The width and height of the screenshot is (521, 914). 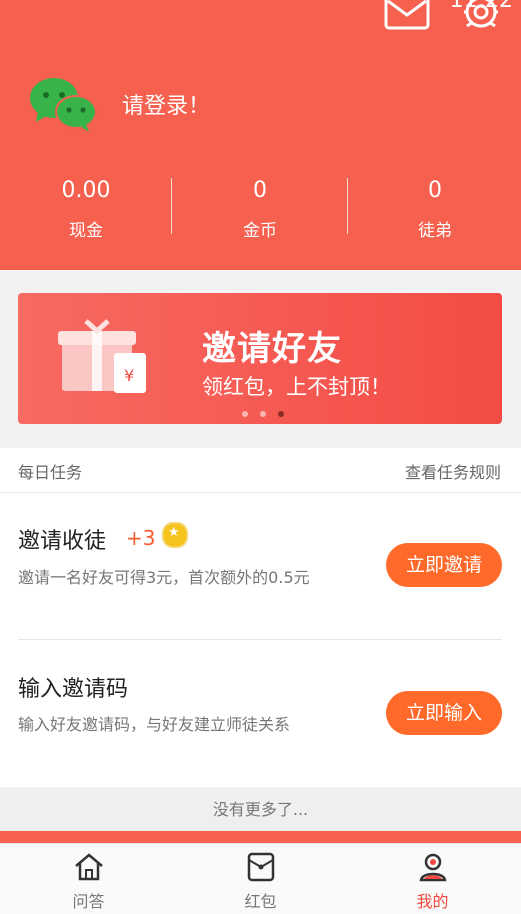 What do you see at coordinates (88, 901) in the screenshot?
I see `tab-label: 问答` at bounding box center [88, 901].